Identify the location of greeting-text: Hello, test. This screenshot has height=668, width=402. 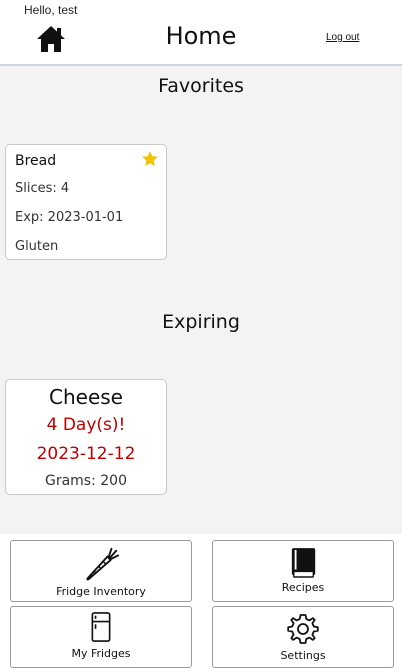
(51, 10).